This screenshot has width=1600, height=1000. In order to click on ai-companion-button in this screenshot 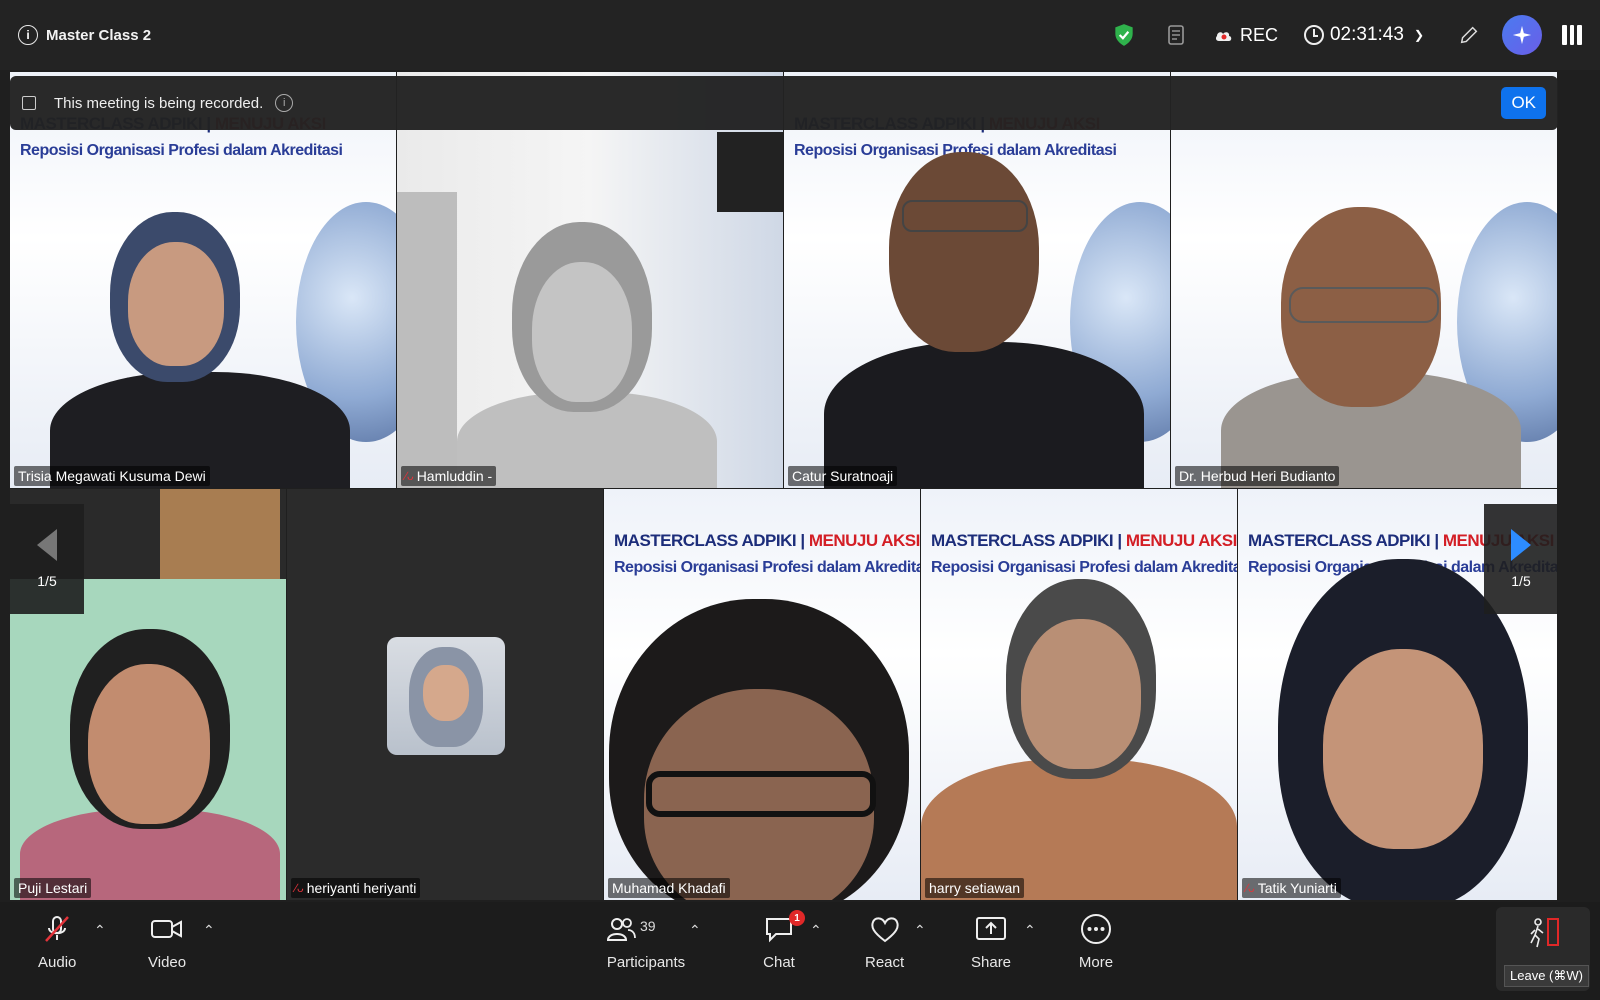, I will do `click(1522, 35)`.